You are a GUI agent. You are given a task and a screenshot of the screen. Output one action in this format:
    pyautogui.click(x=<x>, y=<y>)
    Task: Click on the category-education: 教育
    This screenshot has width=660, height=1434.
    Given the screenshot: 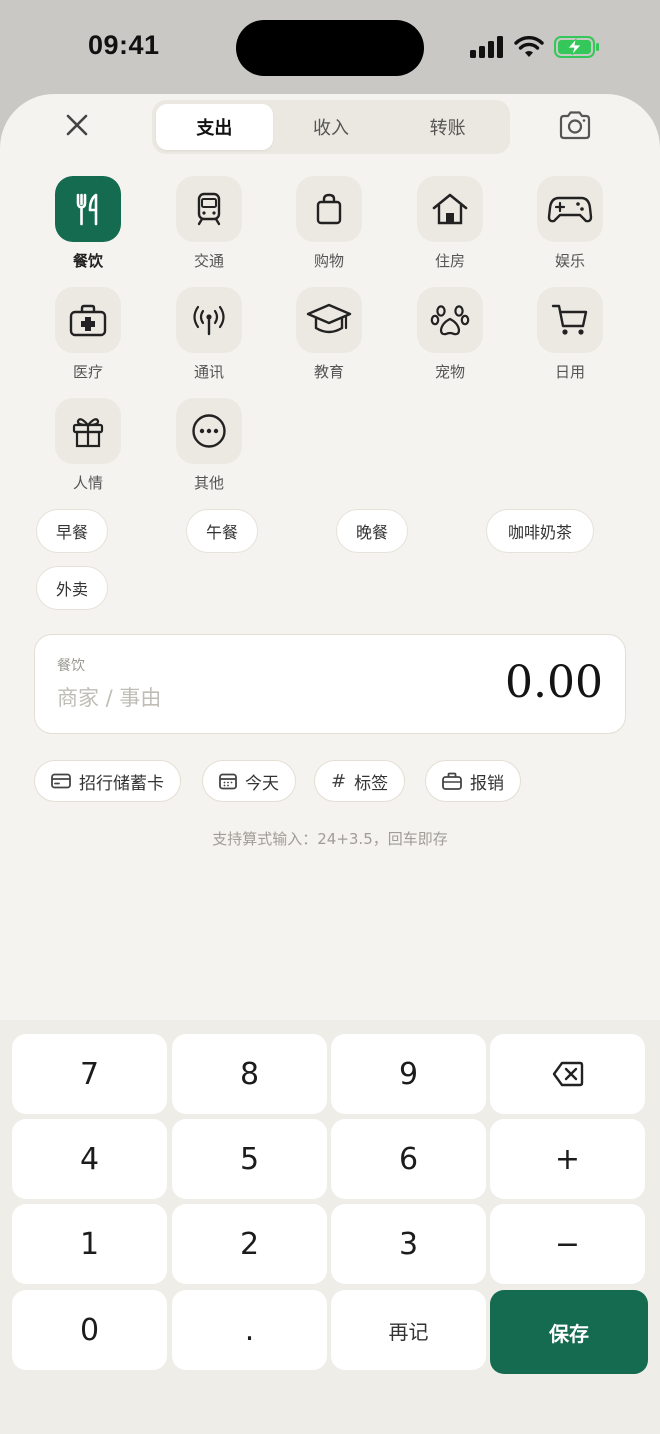 What is the action you would take?
    pyautogui.click(x=329, y=334)
    